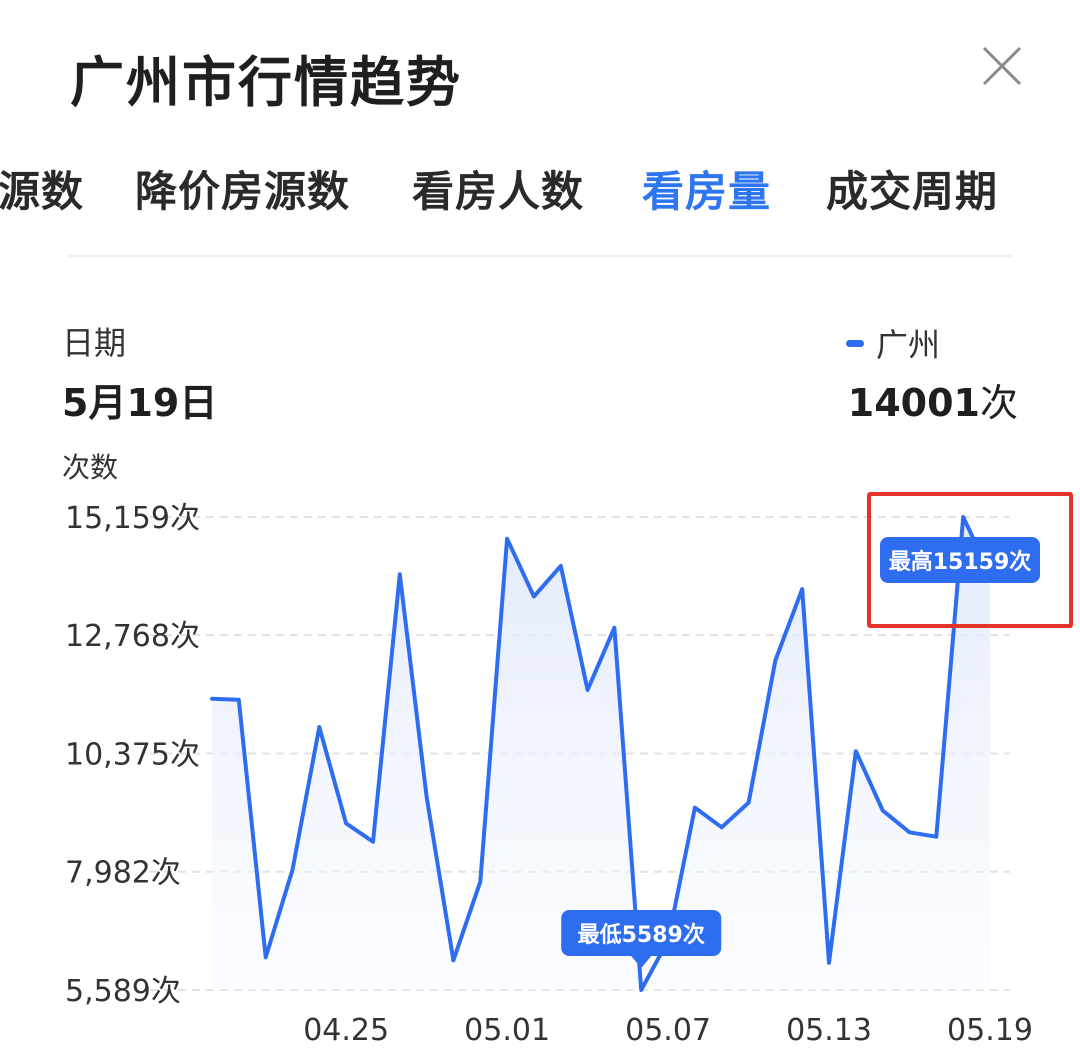  I want to click on legend-value: 14001次, so click(933, 399).